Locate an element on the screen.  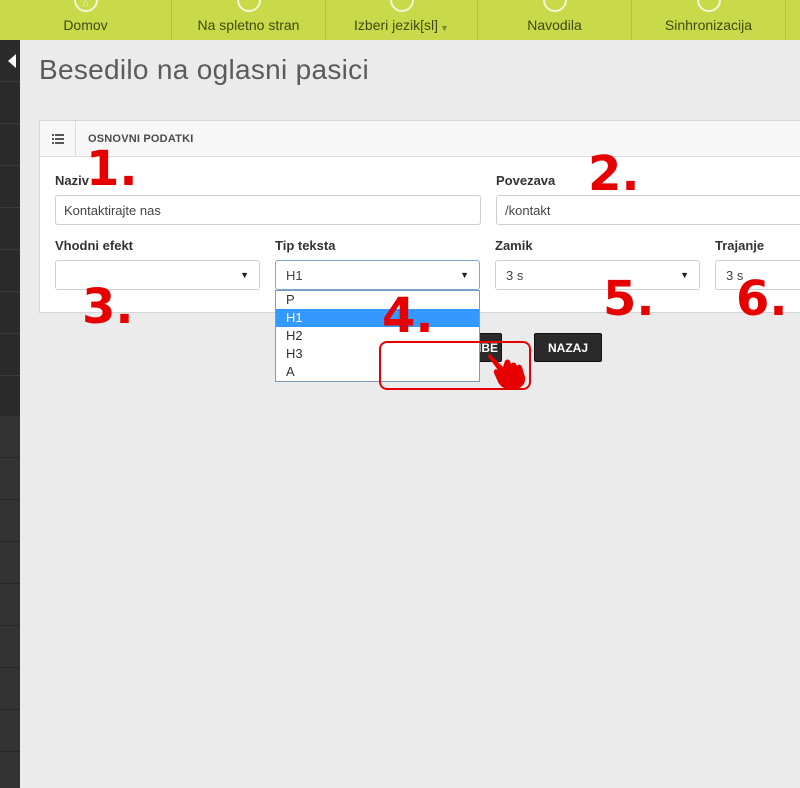
povezava-input: /kontakt is located at coordinates (648, 210).